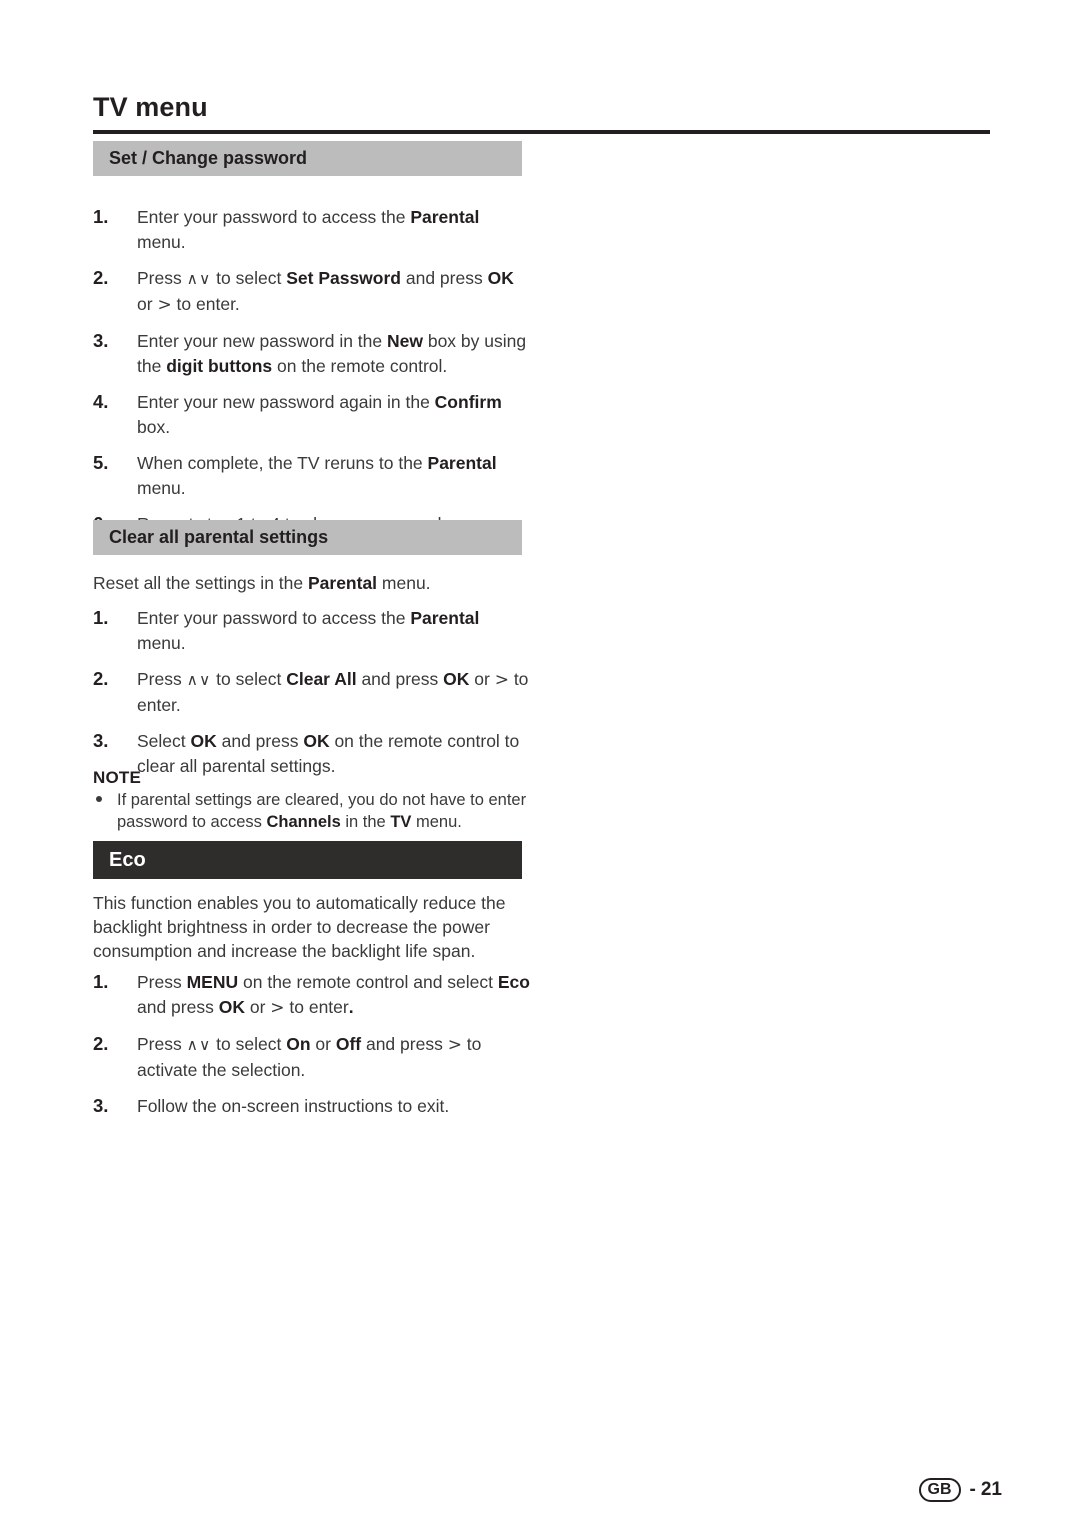 The width and height of the screenshot is (1080, 1532). I want to click on body-text: to enter, so click(316, 1006).